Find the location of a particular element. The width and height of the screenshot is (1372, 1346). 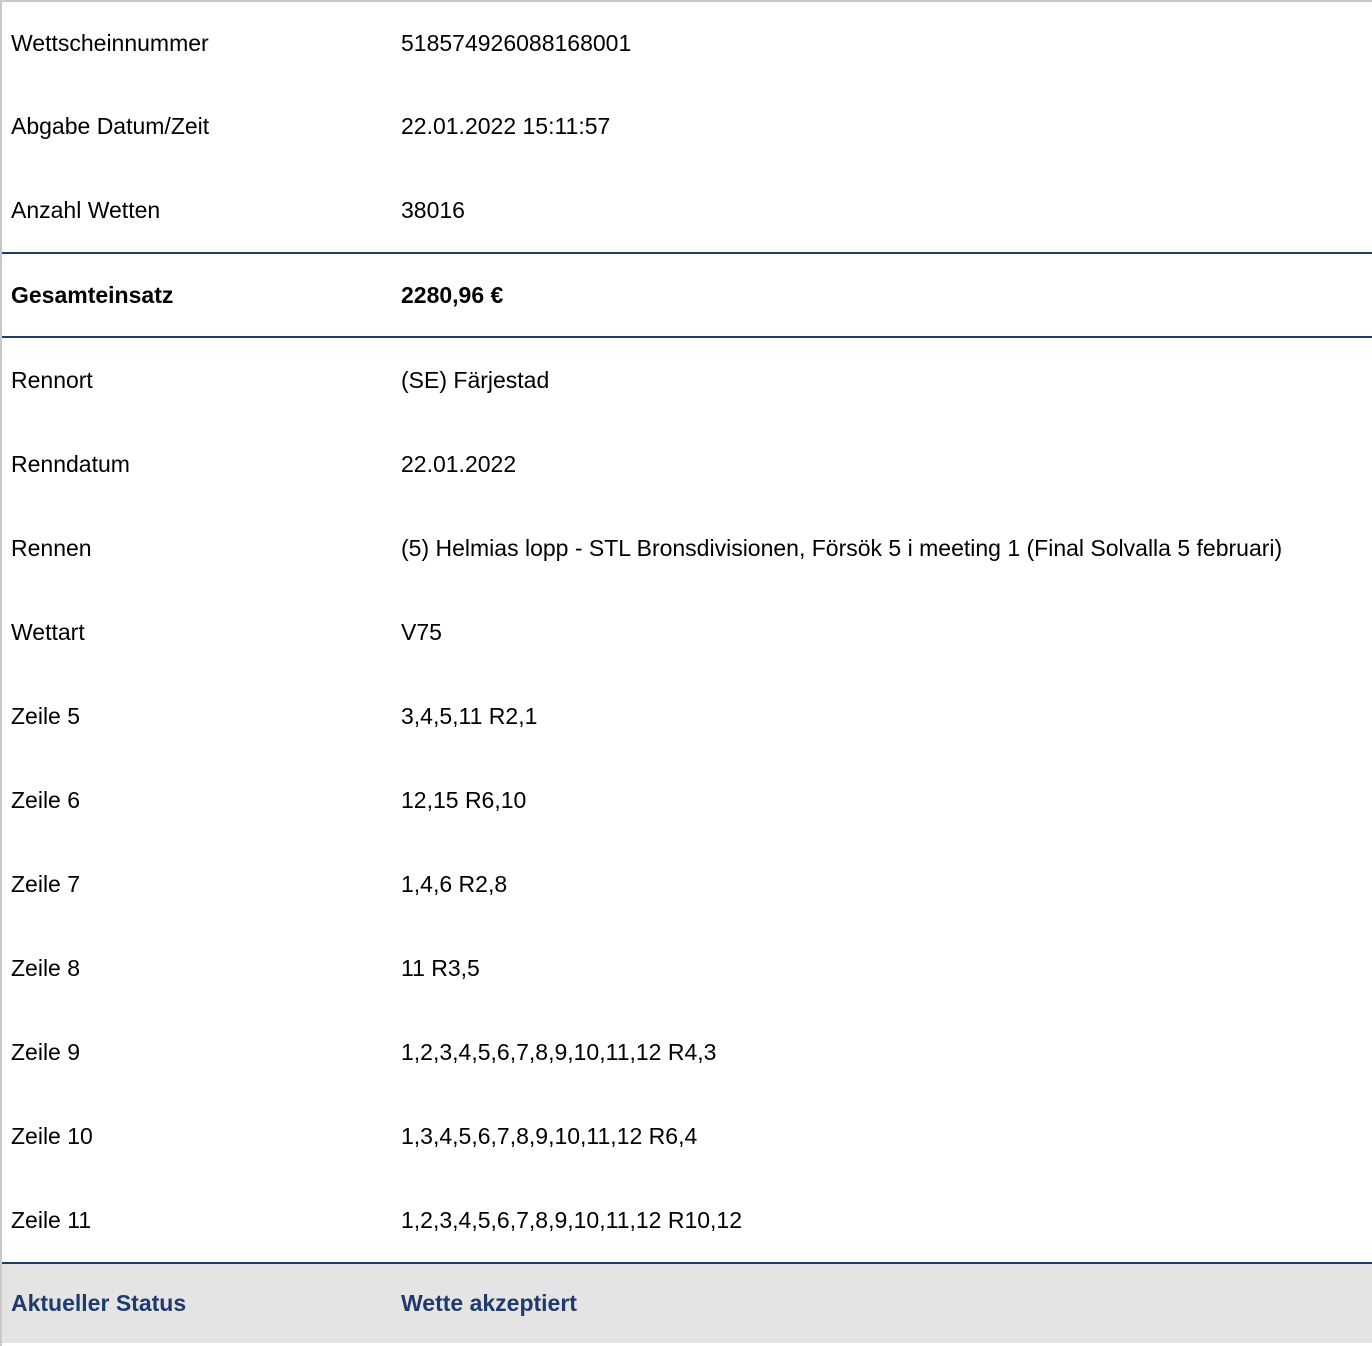

line-7-label: Zeile 7 is located at coordinates (46, 883).